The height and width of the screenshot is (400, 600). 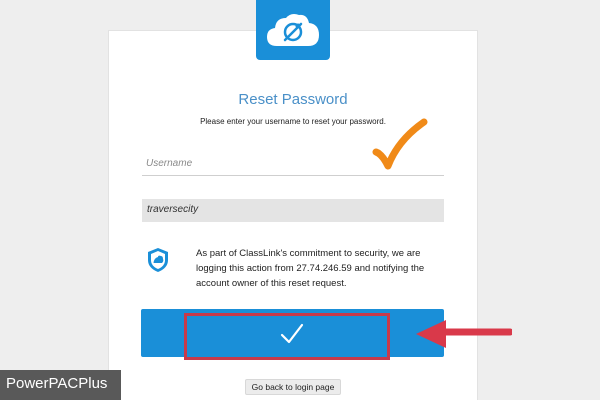 I want to click on watermark: PowerPACPlus, so click(x=60, y=385).